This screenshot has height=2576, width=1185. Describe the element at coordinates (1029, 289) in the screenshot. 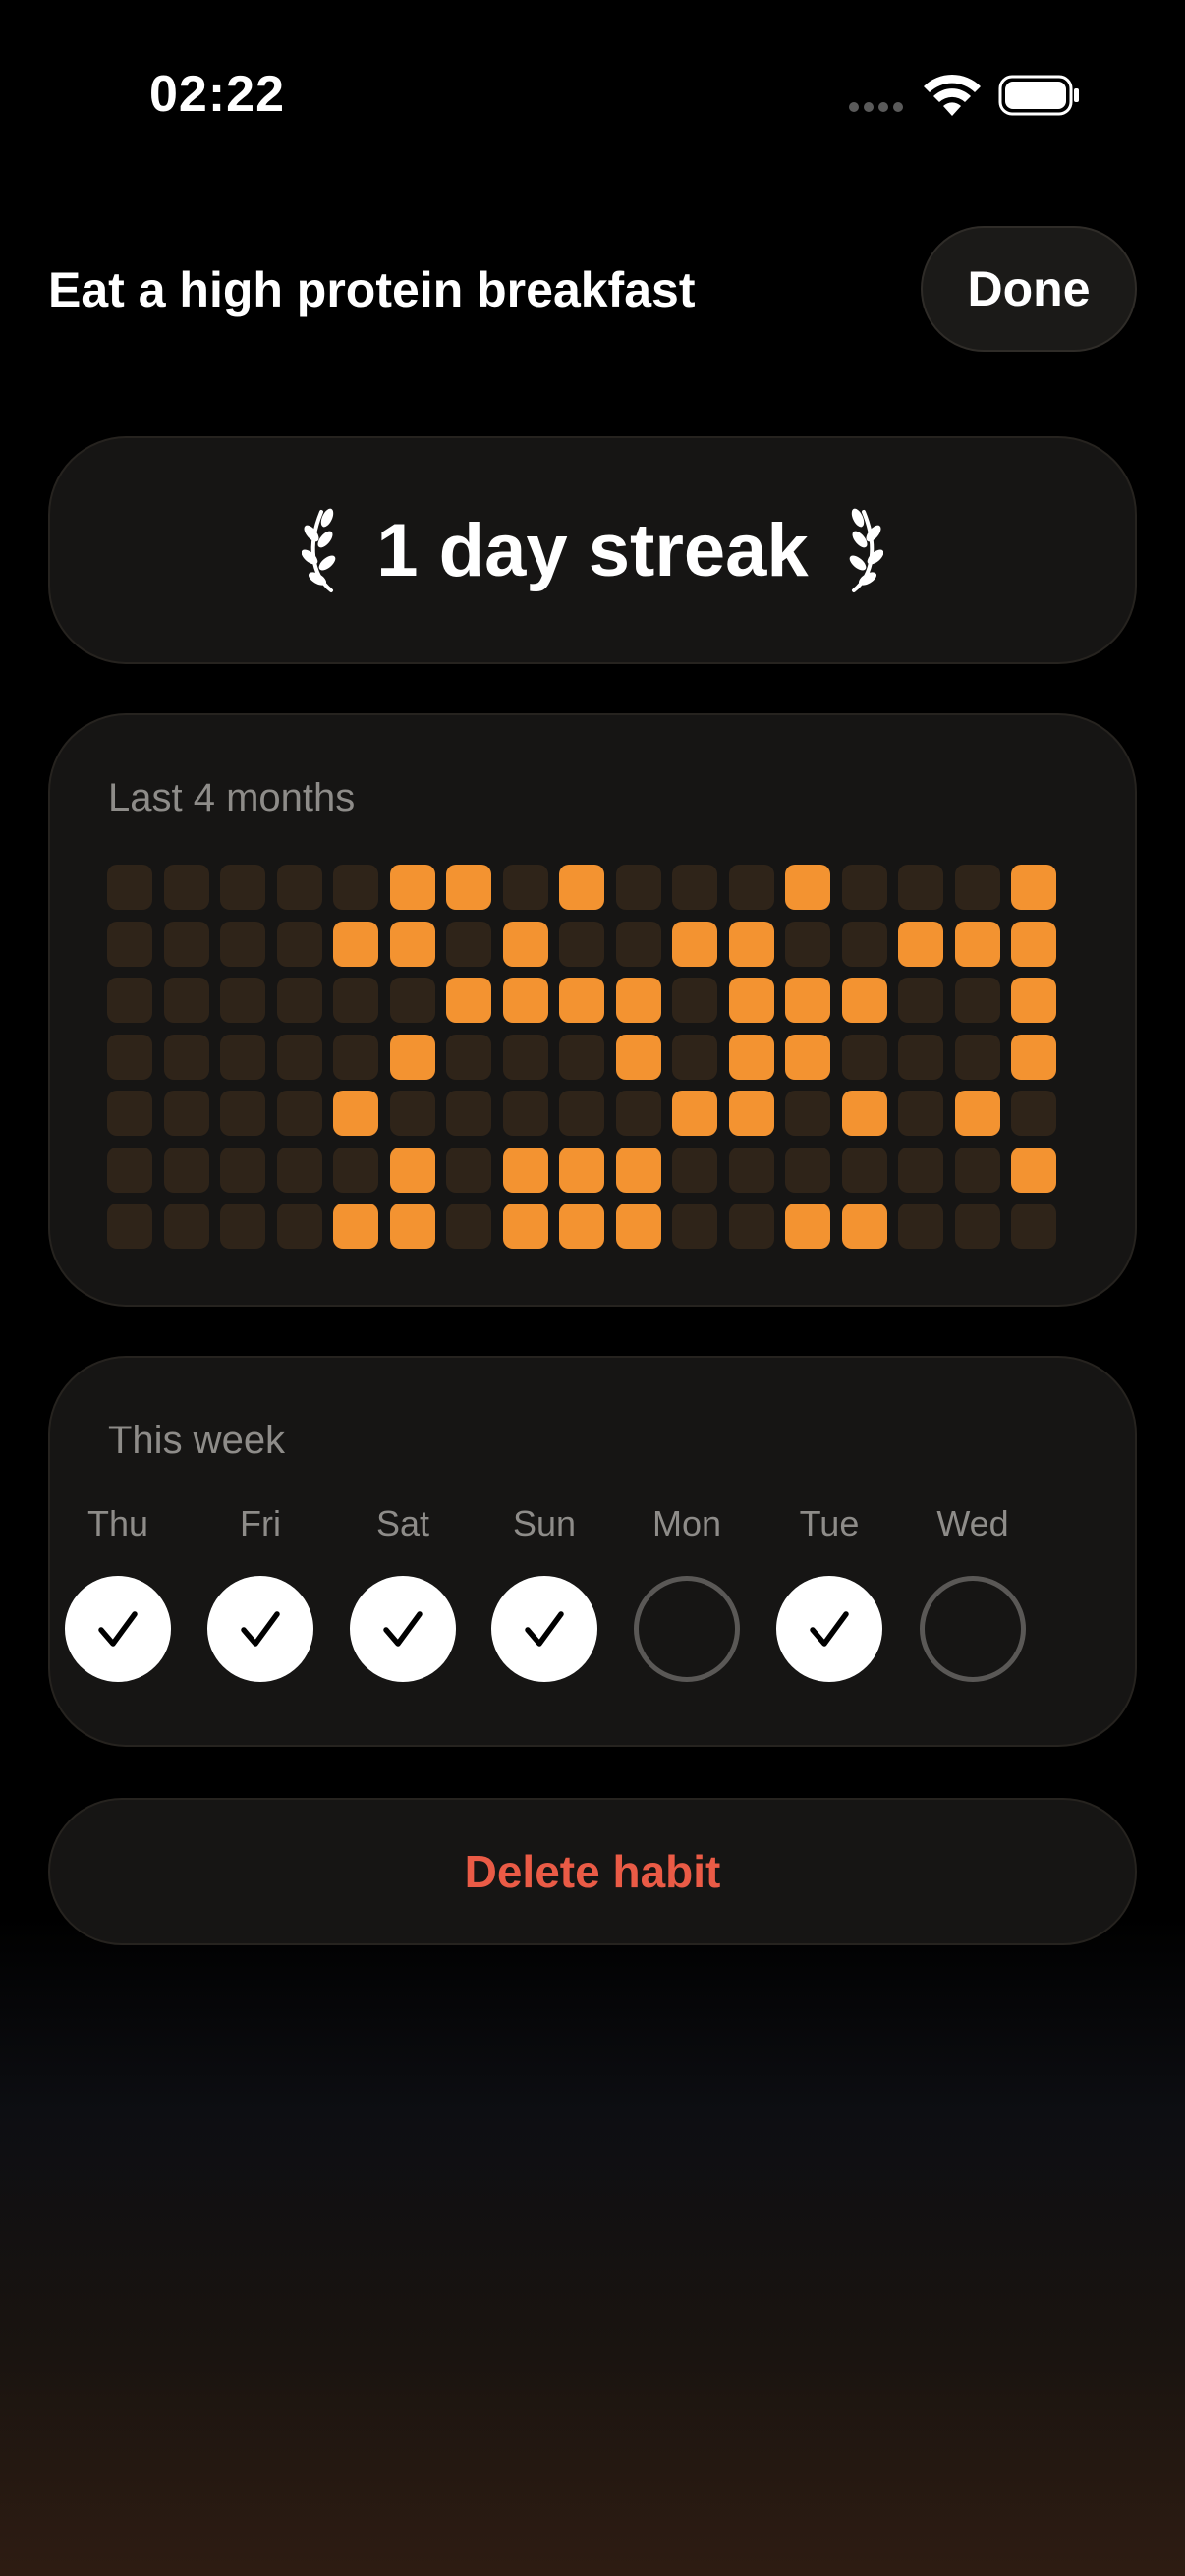

I see `done-button: Done` at that location.